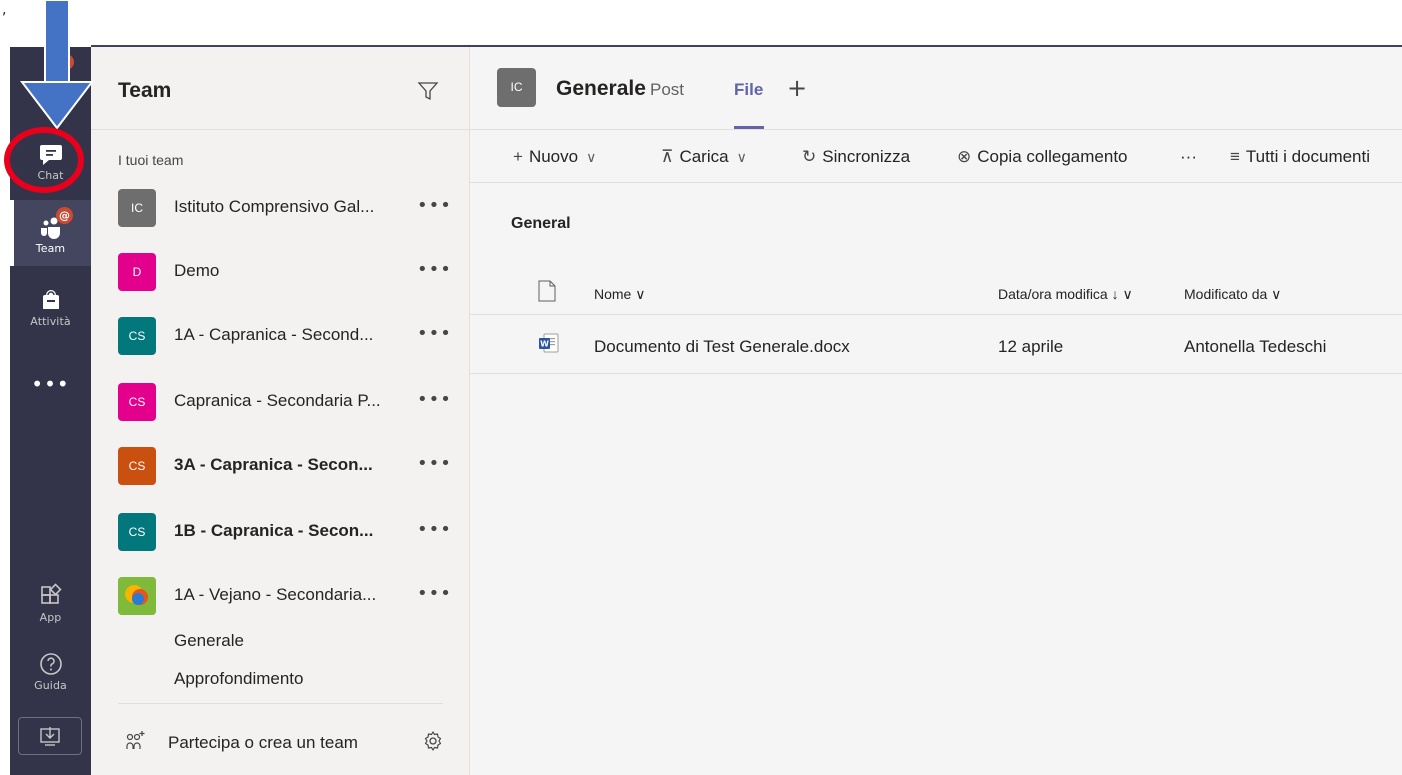 Image resolution: width=1402 pixels, height=775 pixels. Describe the element at coordinates (263, 742) in the screenshot. I see `join-label: Partecipa o crea un team` at that location.